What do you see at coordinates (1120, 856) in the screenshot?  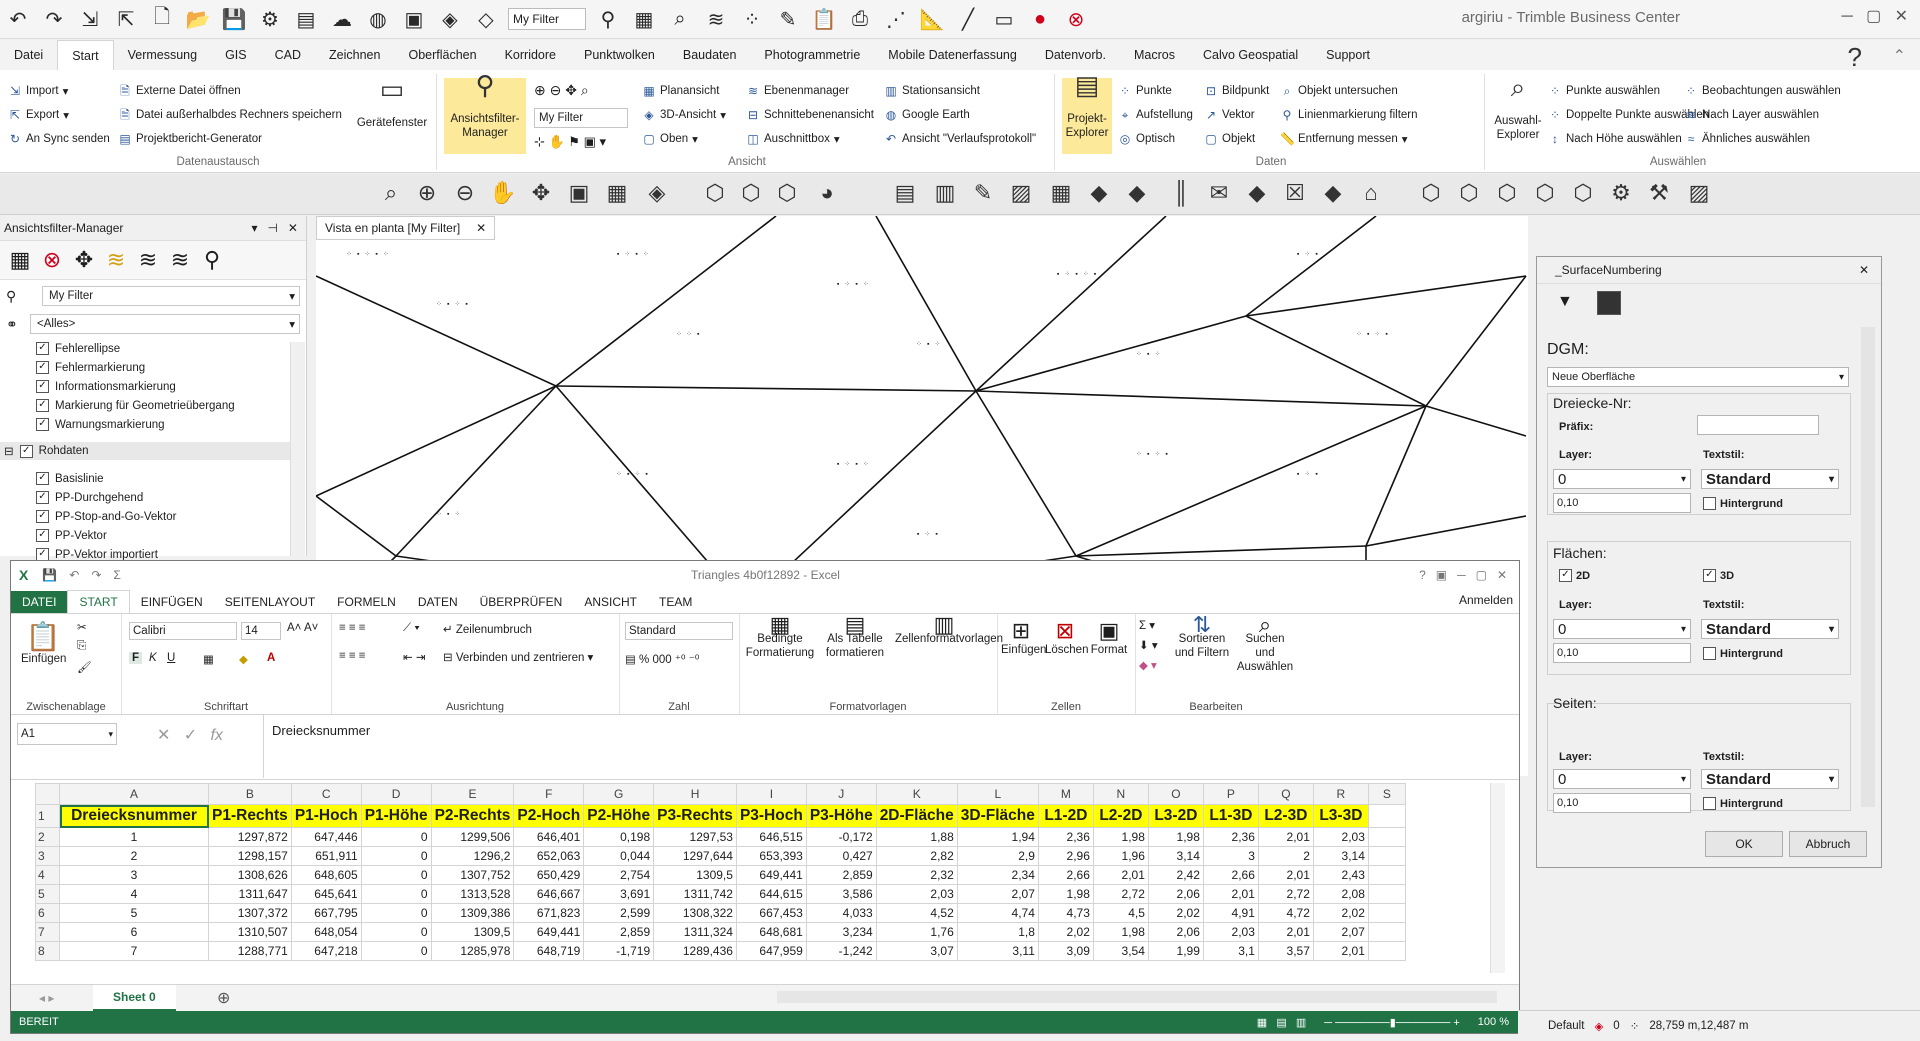 I see `data-cell: 1,96` at bounding box center [1120, 856].